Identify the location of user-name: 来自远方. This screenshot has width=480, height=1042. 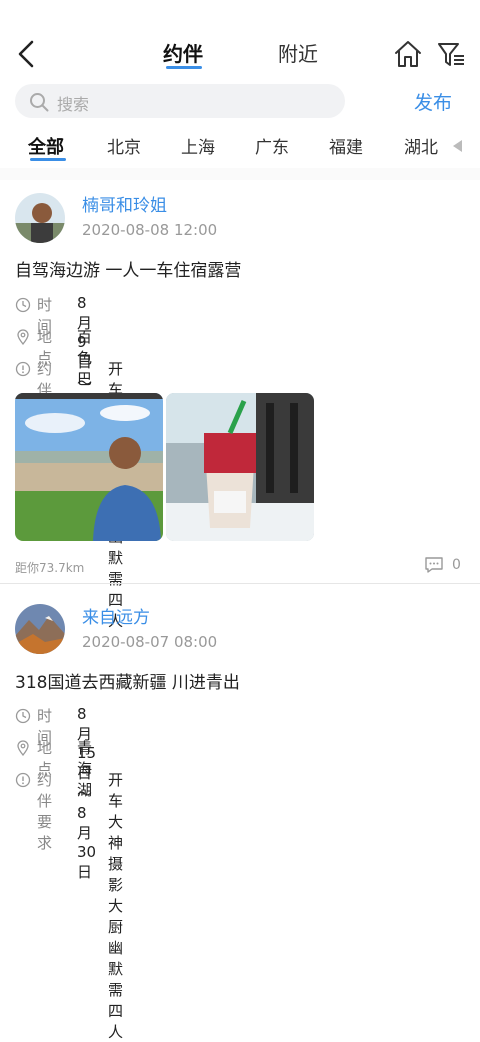
(116, 615).